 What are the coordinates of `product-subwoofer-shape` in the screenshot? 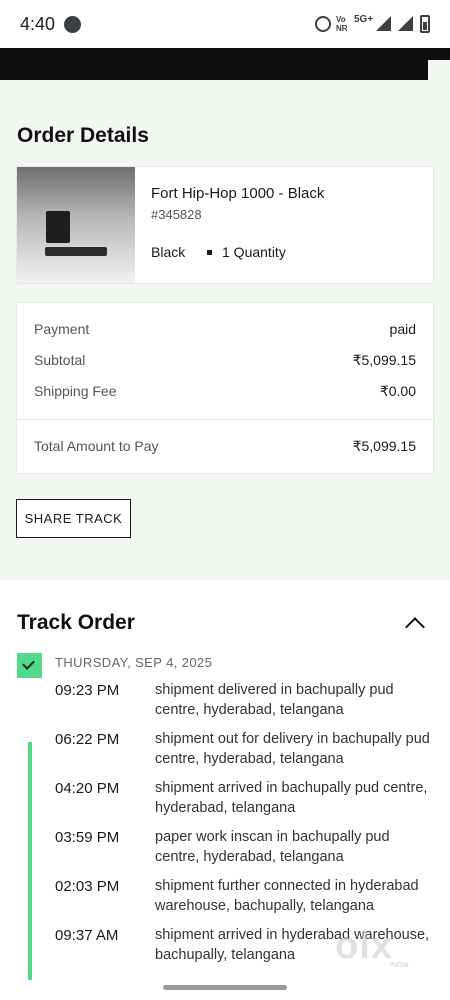 It's located at (58, 227).